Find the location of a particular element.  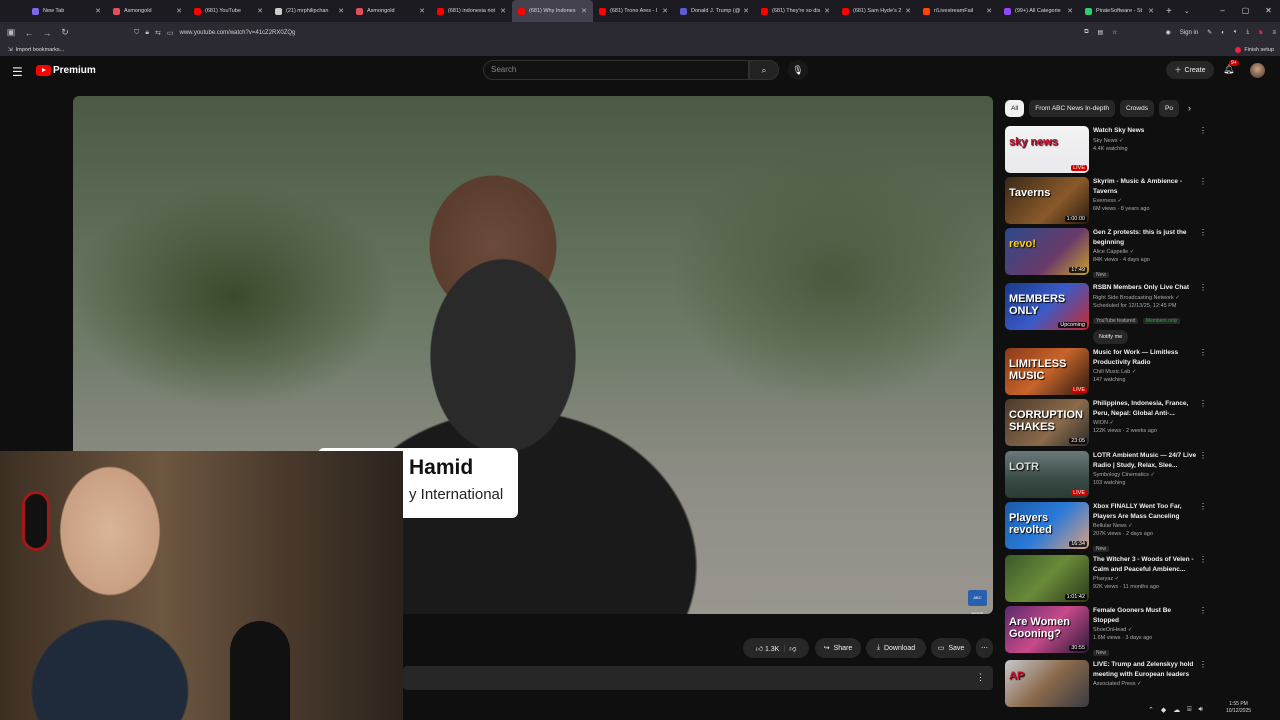

browser-tab: (681) Why Indones ✕ is located at coordinates (552, 11).